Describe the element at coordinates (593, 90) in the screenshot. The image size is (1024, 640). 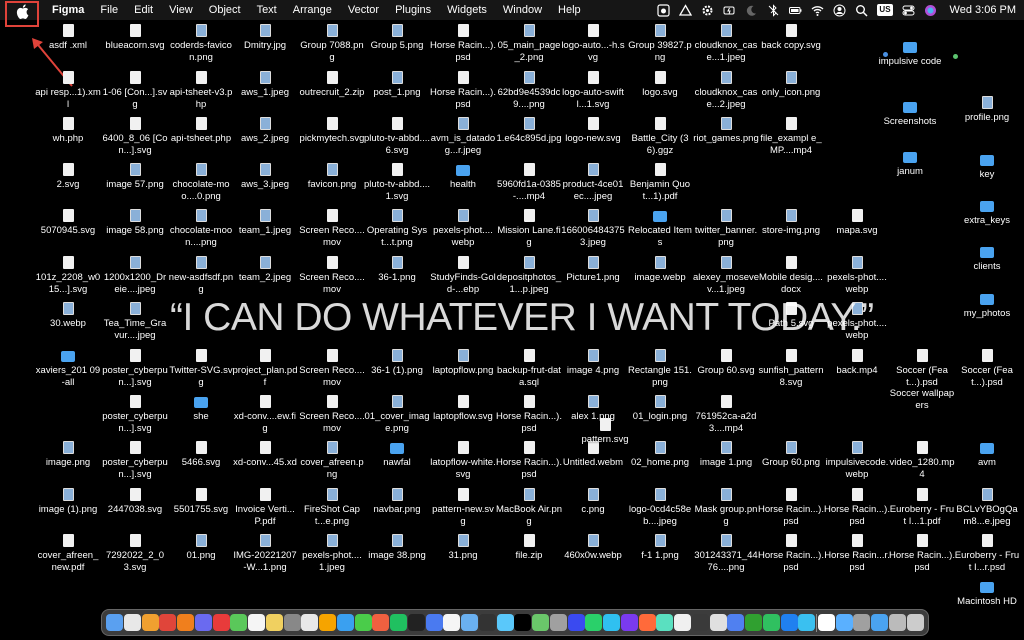
I see `desktop-file-icon: logo-auto-swiftl...1.svg` at that location.